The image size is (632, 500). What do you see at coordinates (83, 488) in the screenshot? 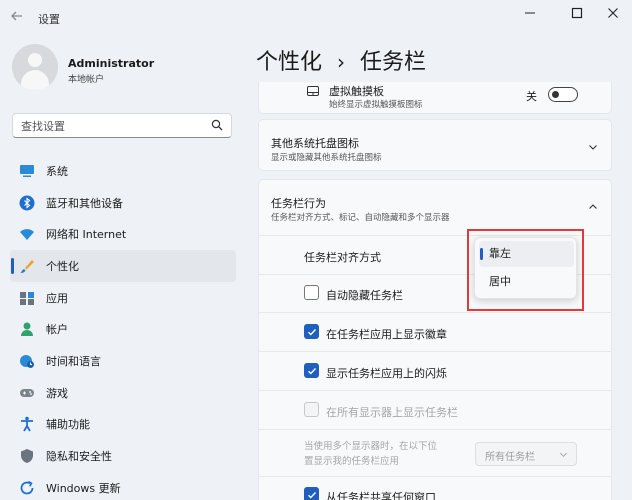
I see `sidebar-item-label: Windows 更新` at bounding box center [83, 488].